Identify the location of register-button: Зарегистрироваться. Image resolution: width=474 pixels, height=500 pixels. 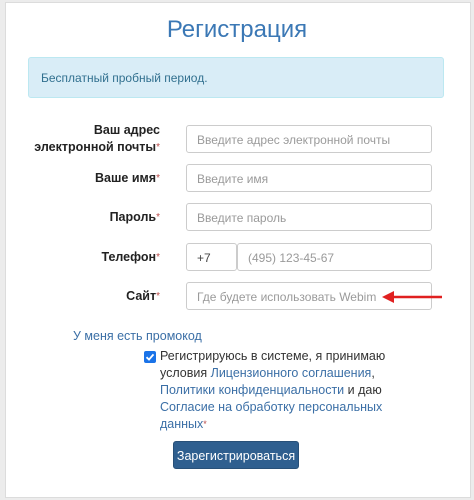
(236, 455).